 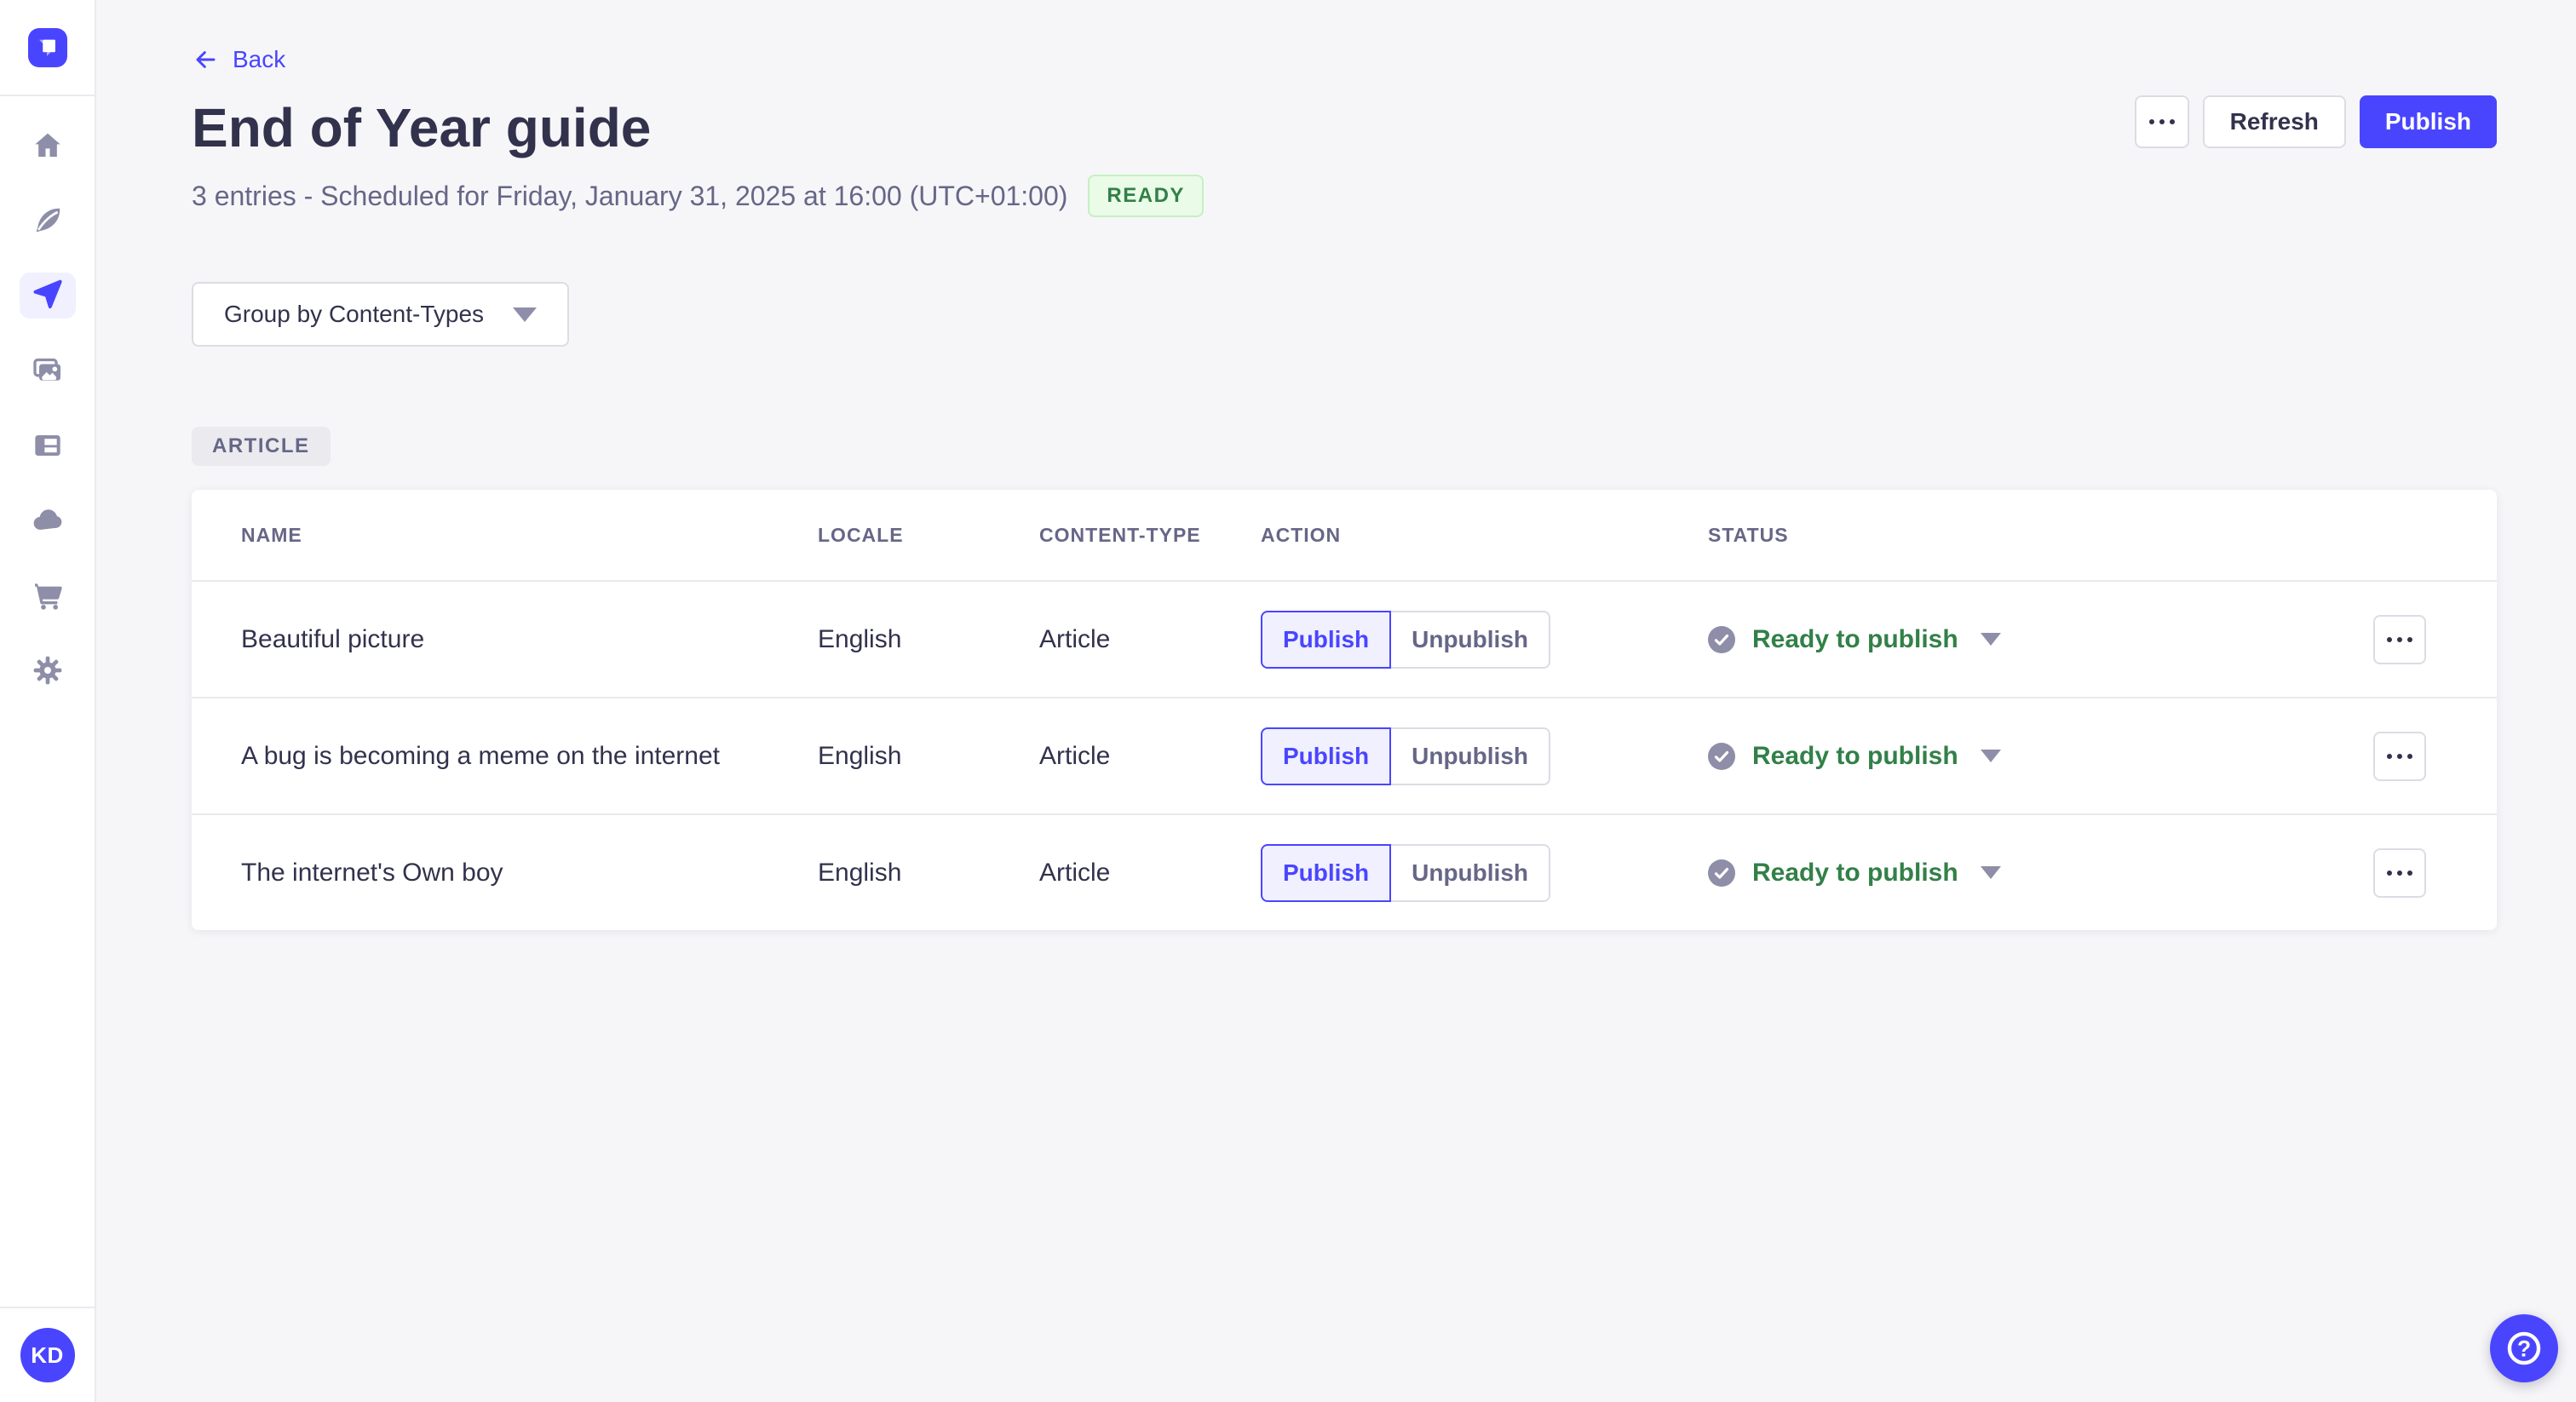 I want to click on sidebar-header, so click(x=48, y=48).